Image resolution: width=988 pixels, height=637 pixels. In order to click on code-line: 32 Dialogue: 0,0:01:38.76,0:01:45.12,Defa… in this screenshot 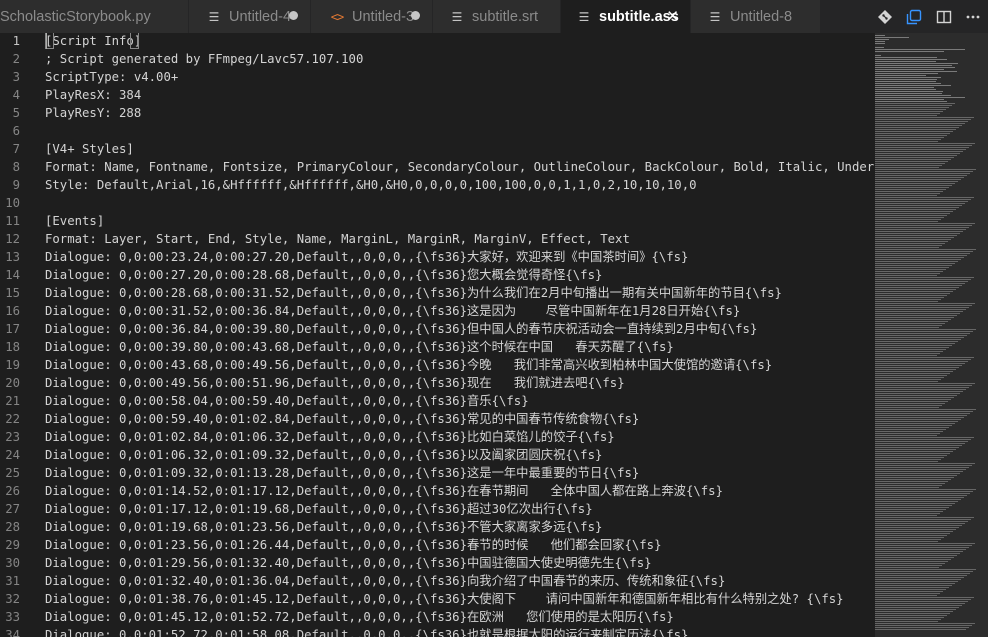, I will do `click(437, 599)`.